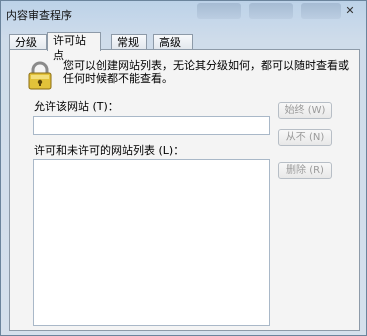 Image resolution: width=367 pixels, height=336 pixels. Describe the element at coordinates (151, 125) in the screenshot. I see `allow-site-input` at that location.